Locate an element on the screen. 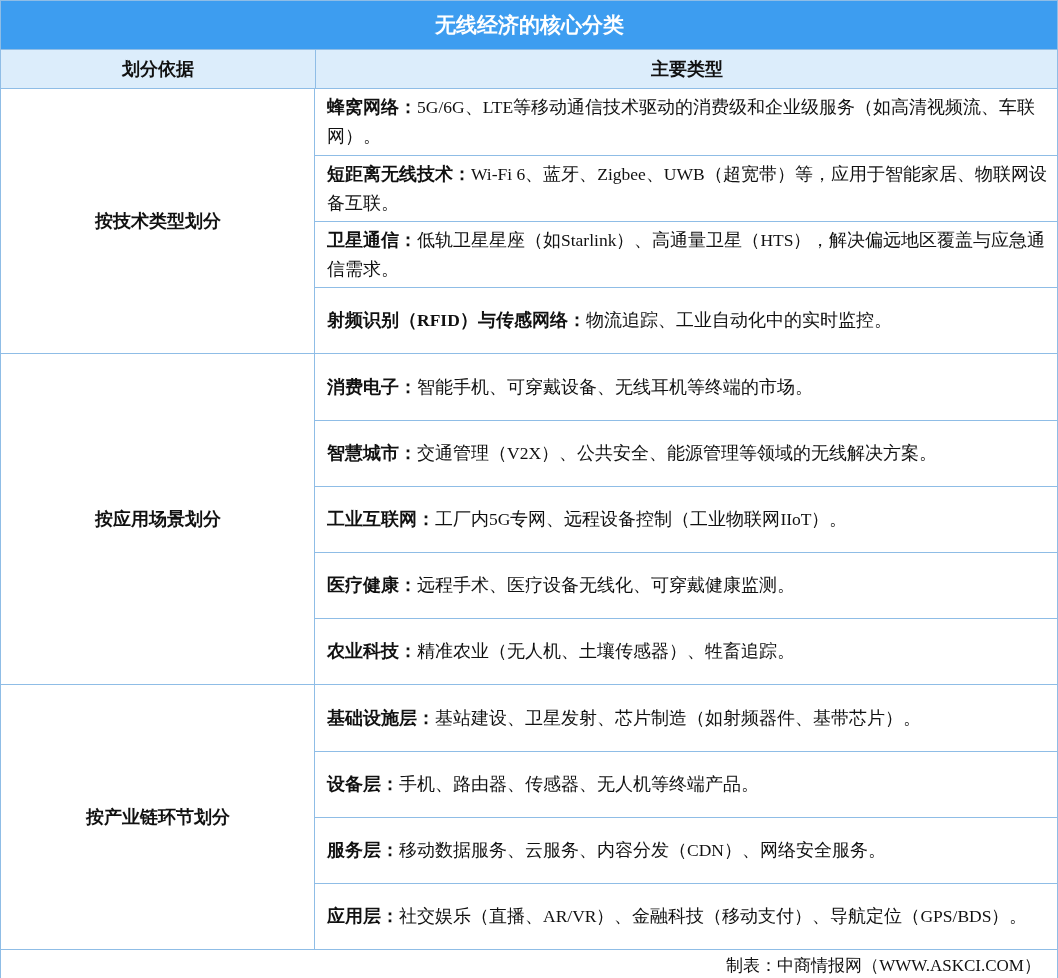 This screenshot has width=1058, height=978. table-cell: 设备层：手机、路由器、传感器、无人机等终端产品。 is located at coordinates (686, 784).